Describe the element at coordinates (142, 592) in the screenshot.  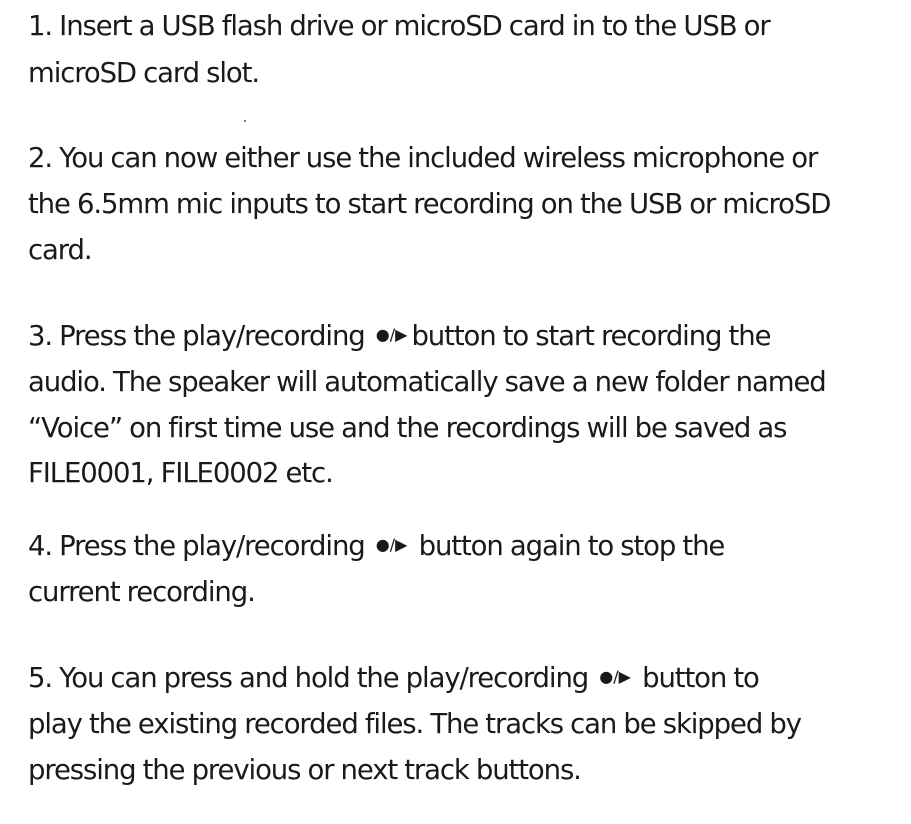
I see `step-4-line-2: current recording.` at that location.